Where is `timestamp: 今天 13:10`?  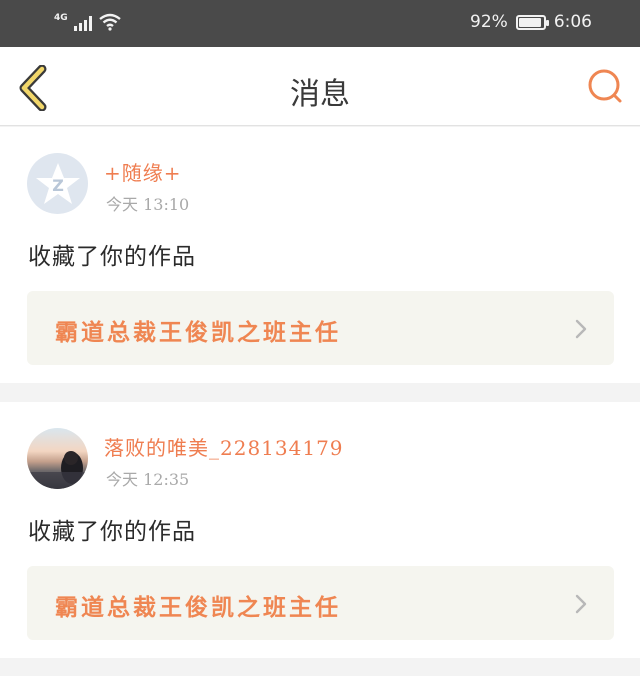
timestamp: 今天 13:10 is located at coordinates (148, 204).